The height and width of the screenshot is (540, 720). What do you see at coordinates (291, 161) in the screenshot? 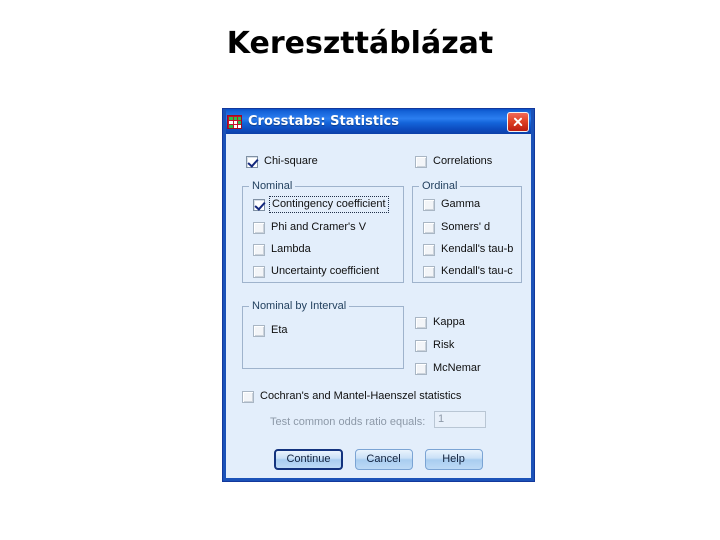
I see `checkbox-label: Chi-square` at bounding box center [291, 161].